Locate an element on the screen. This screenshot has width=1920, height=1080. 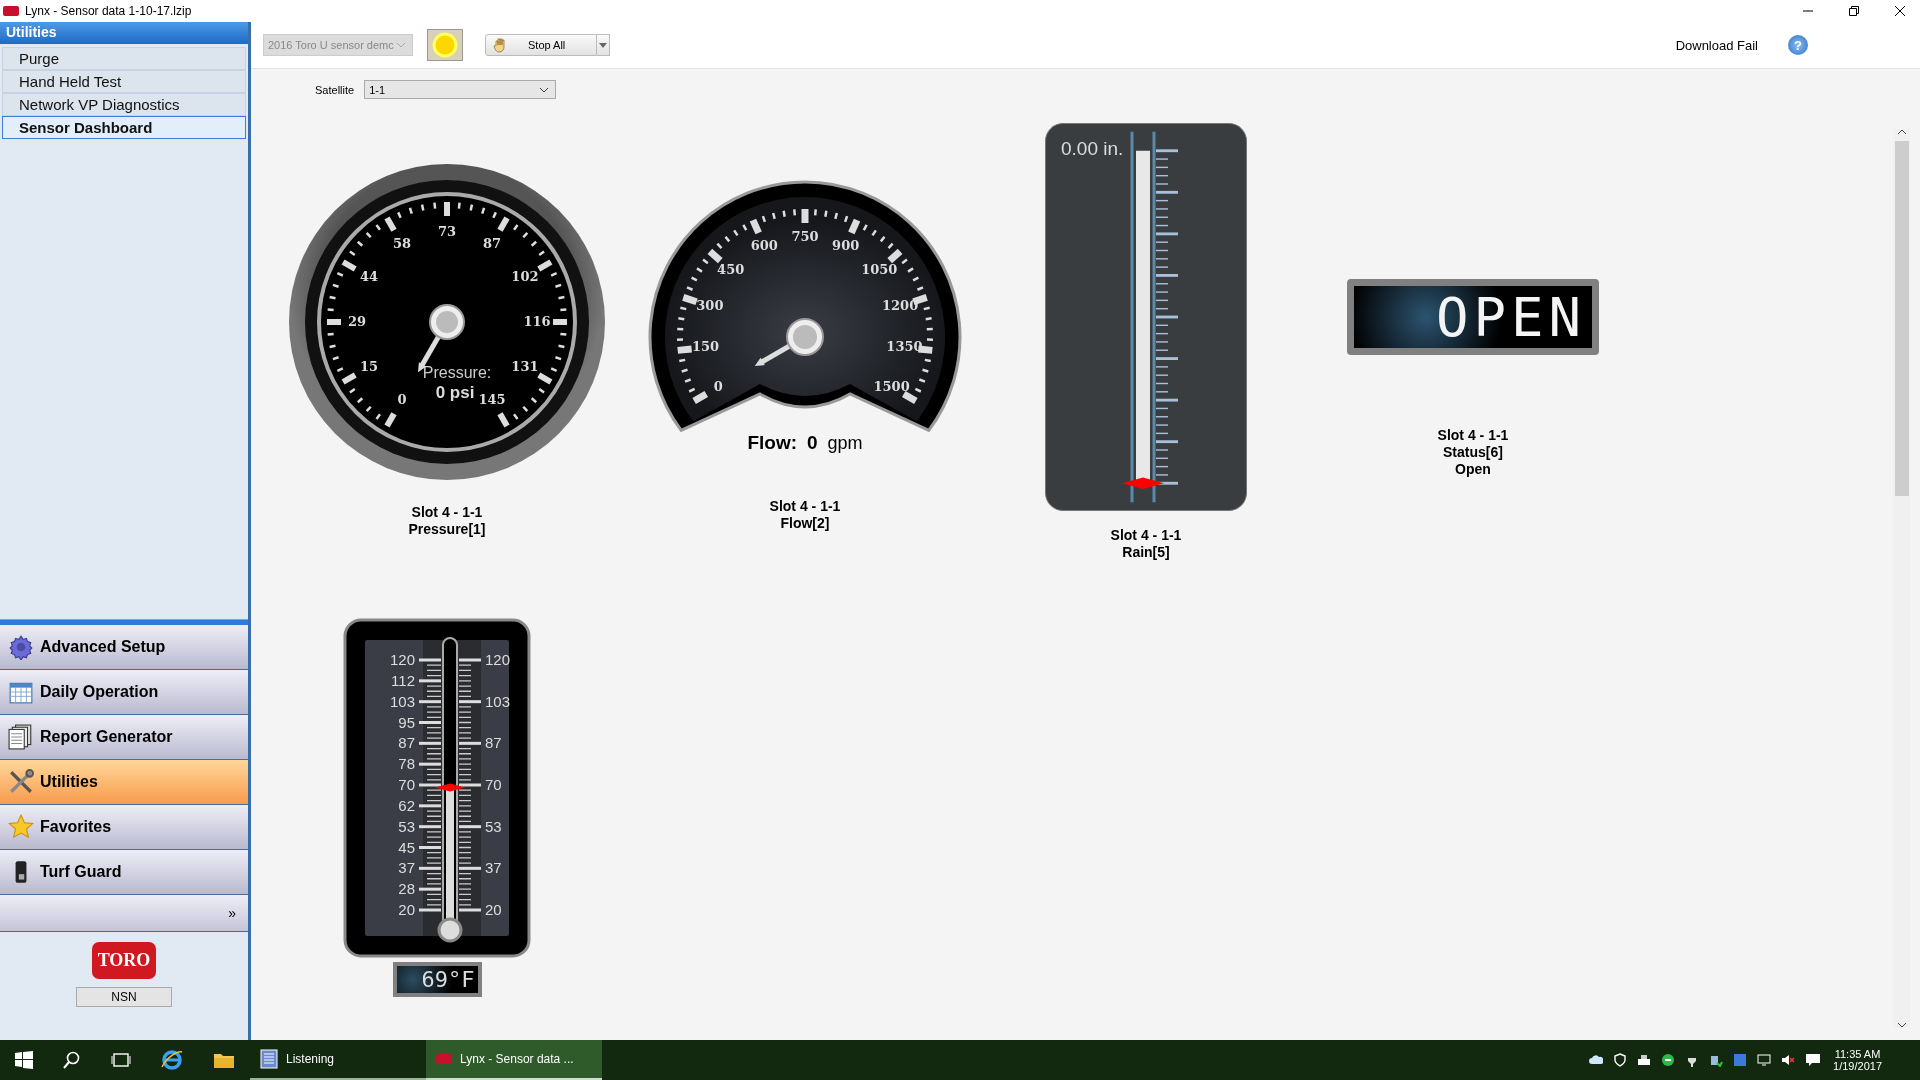
taskbar-app: Listening is located at coordinates (338, 1060).